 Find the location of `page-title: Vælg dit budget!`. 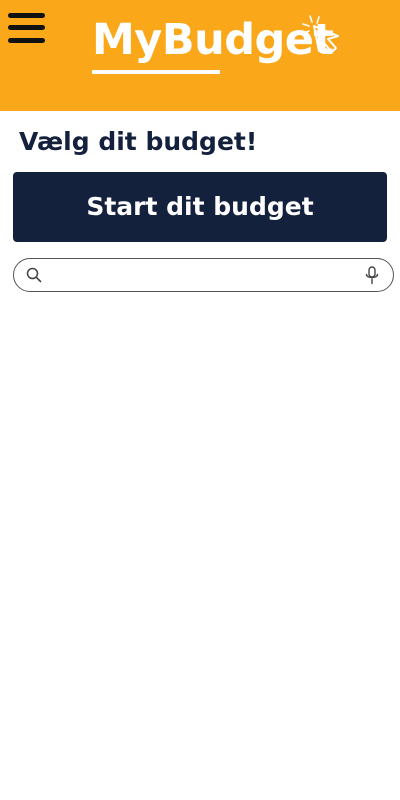

page-title: Vælg dit budget! is located at coordinates (138, 141).